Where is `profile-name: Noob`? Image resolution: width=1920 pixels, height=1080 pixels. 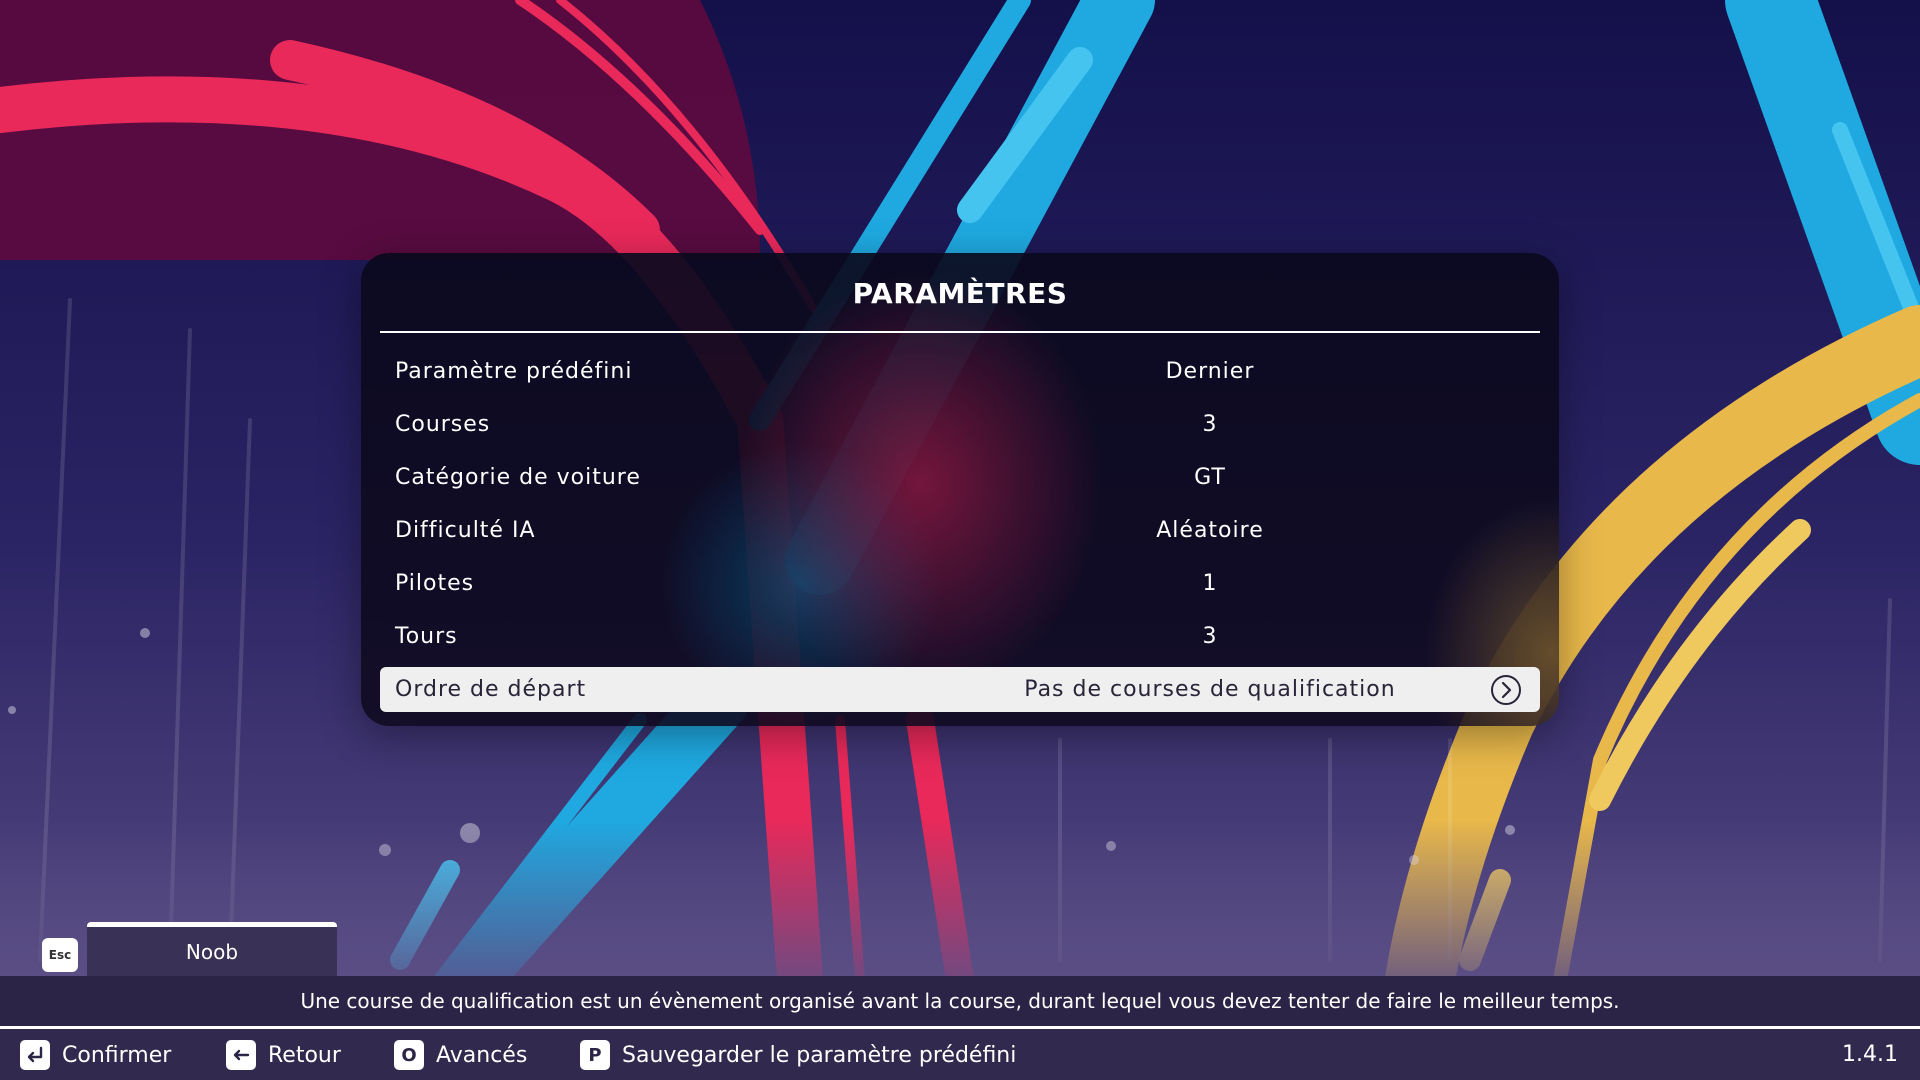
profile-name: Noob is located at coordinates (212, 951).